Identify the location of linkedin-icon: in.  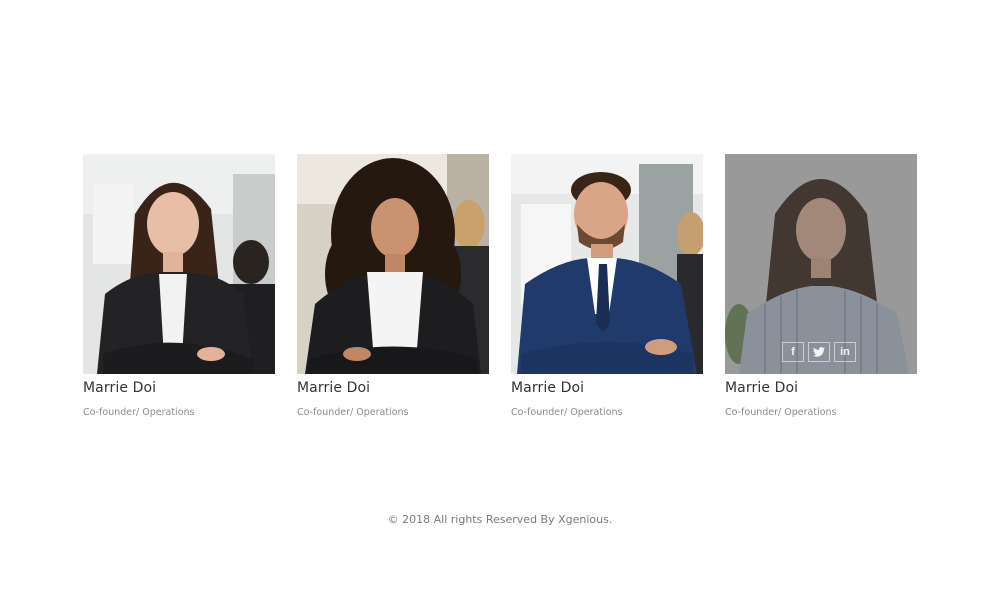
(845, 352).